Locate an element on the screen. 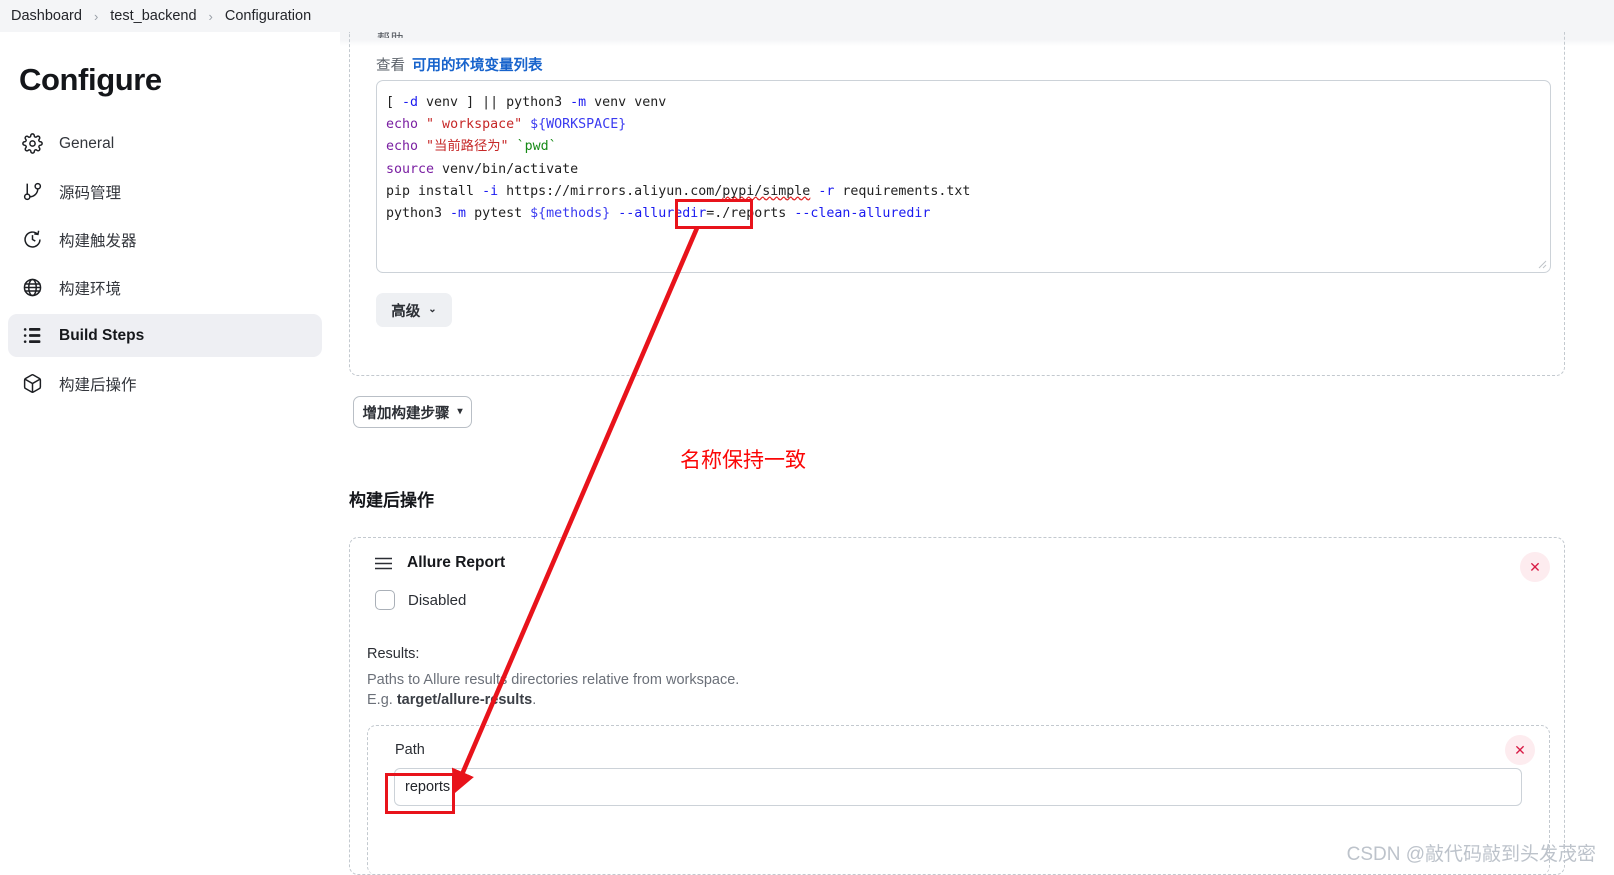 Image resolution: width=1614 pixels, height=875 pixels. globe-icon is located at coordinates (32, 288).